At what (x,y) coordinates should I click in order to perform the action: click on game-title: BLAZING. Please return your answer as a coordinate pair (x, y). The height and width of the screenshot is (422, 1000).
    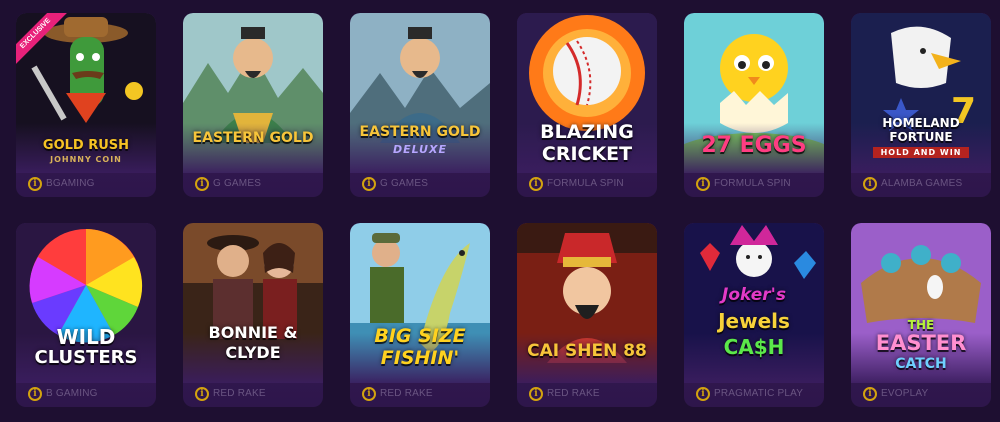
    Looking at the image, I should click on (587, 132).